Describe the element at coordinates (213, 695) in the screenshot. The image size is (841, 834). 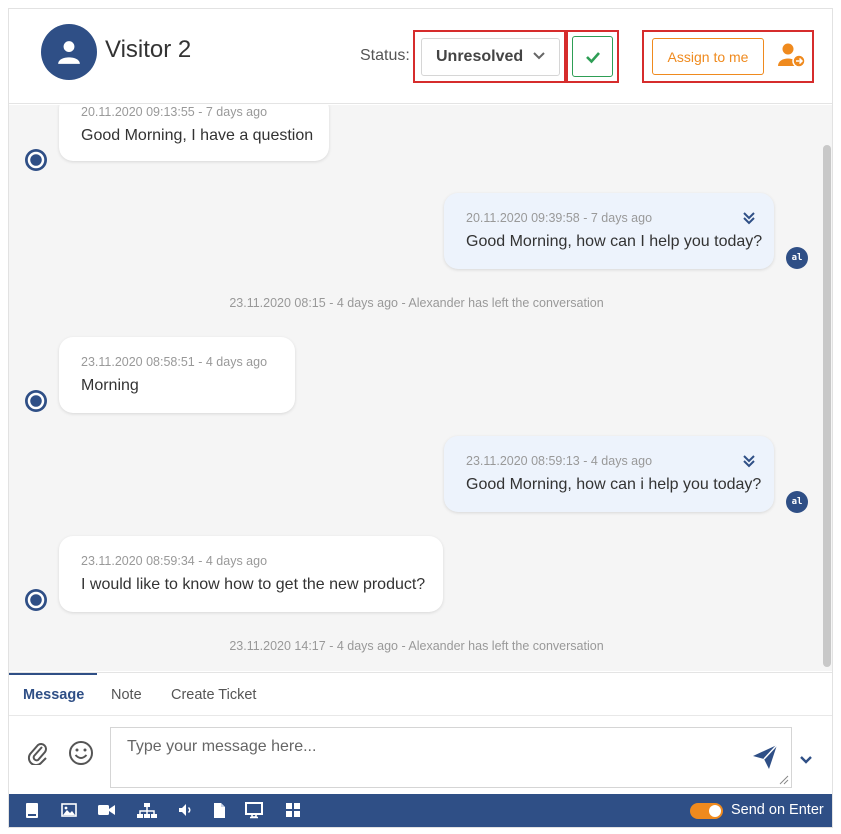
I see `tab-create-ticket: Create Ticket` at that location.